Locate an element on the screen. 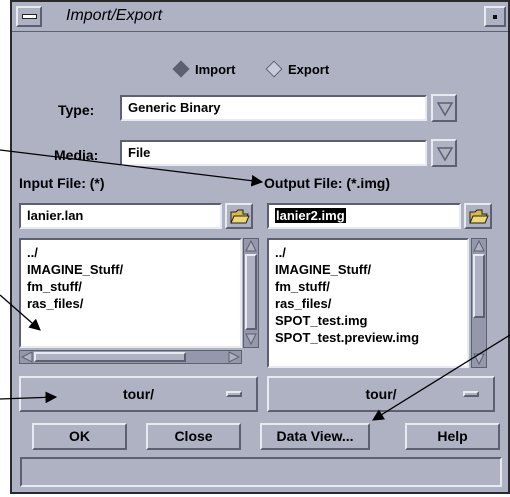 Image resolution: width=510 pixels, height=497 pixels. ok-button: OK is located at coordinates (79, 436).